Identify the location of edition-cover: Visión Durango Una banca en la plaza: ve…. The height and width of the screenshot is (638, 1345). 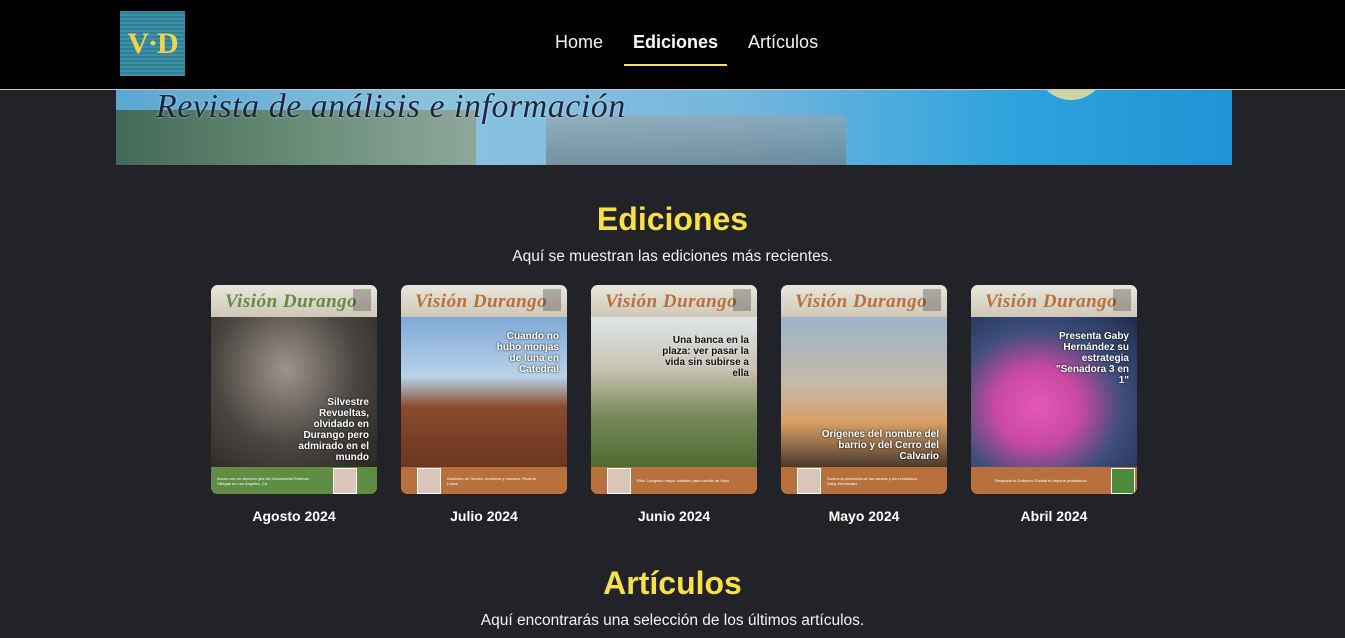
(674, 389).